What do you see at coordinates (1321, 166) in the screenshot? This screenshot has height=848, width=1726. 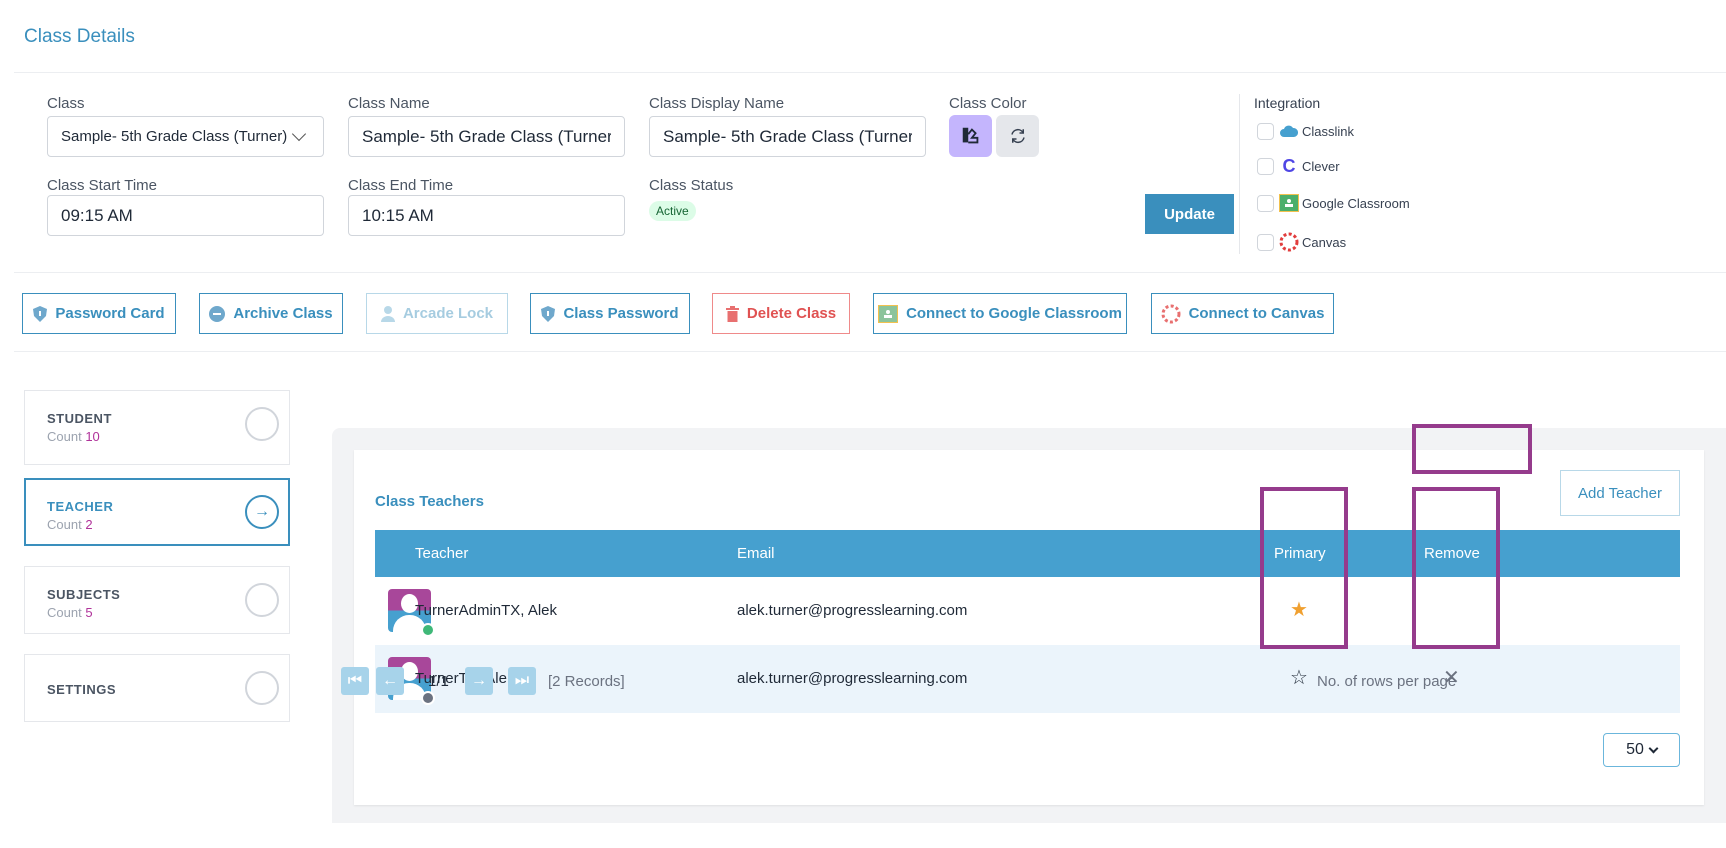 I see `clever-label: Clever` at bounding box center [1321, 166].